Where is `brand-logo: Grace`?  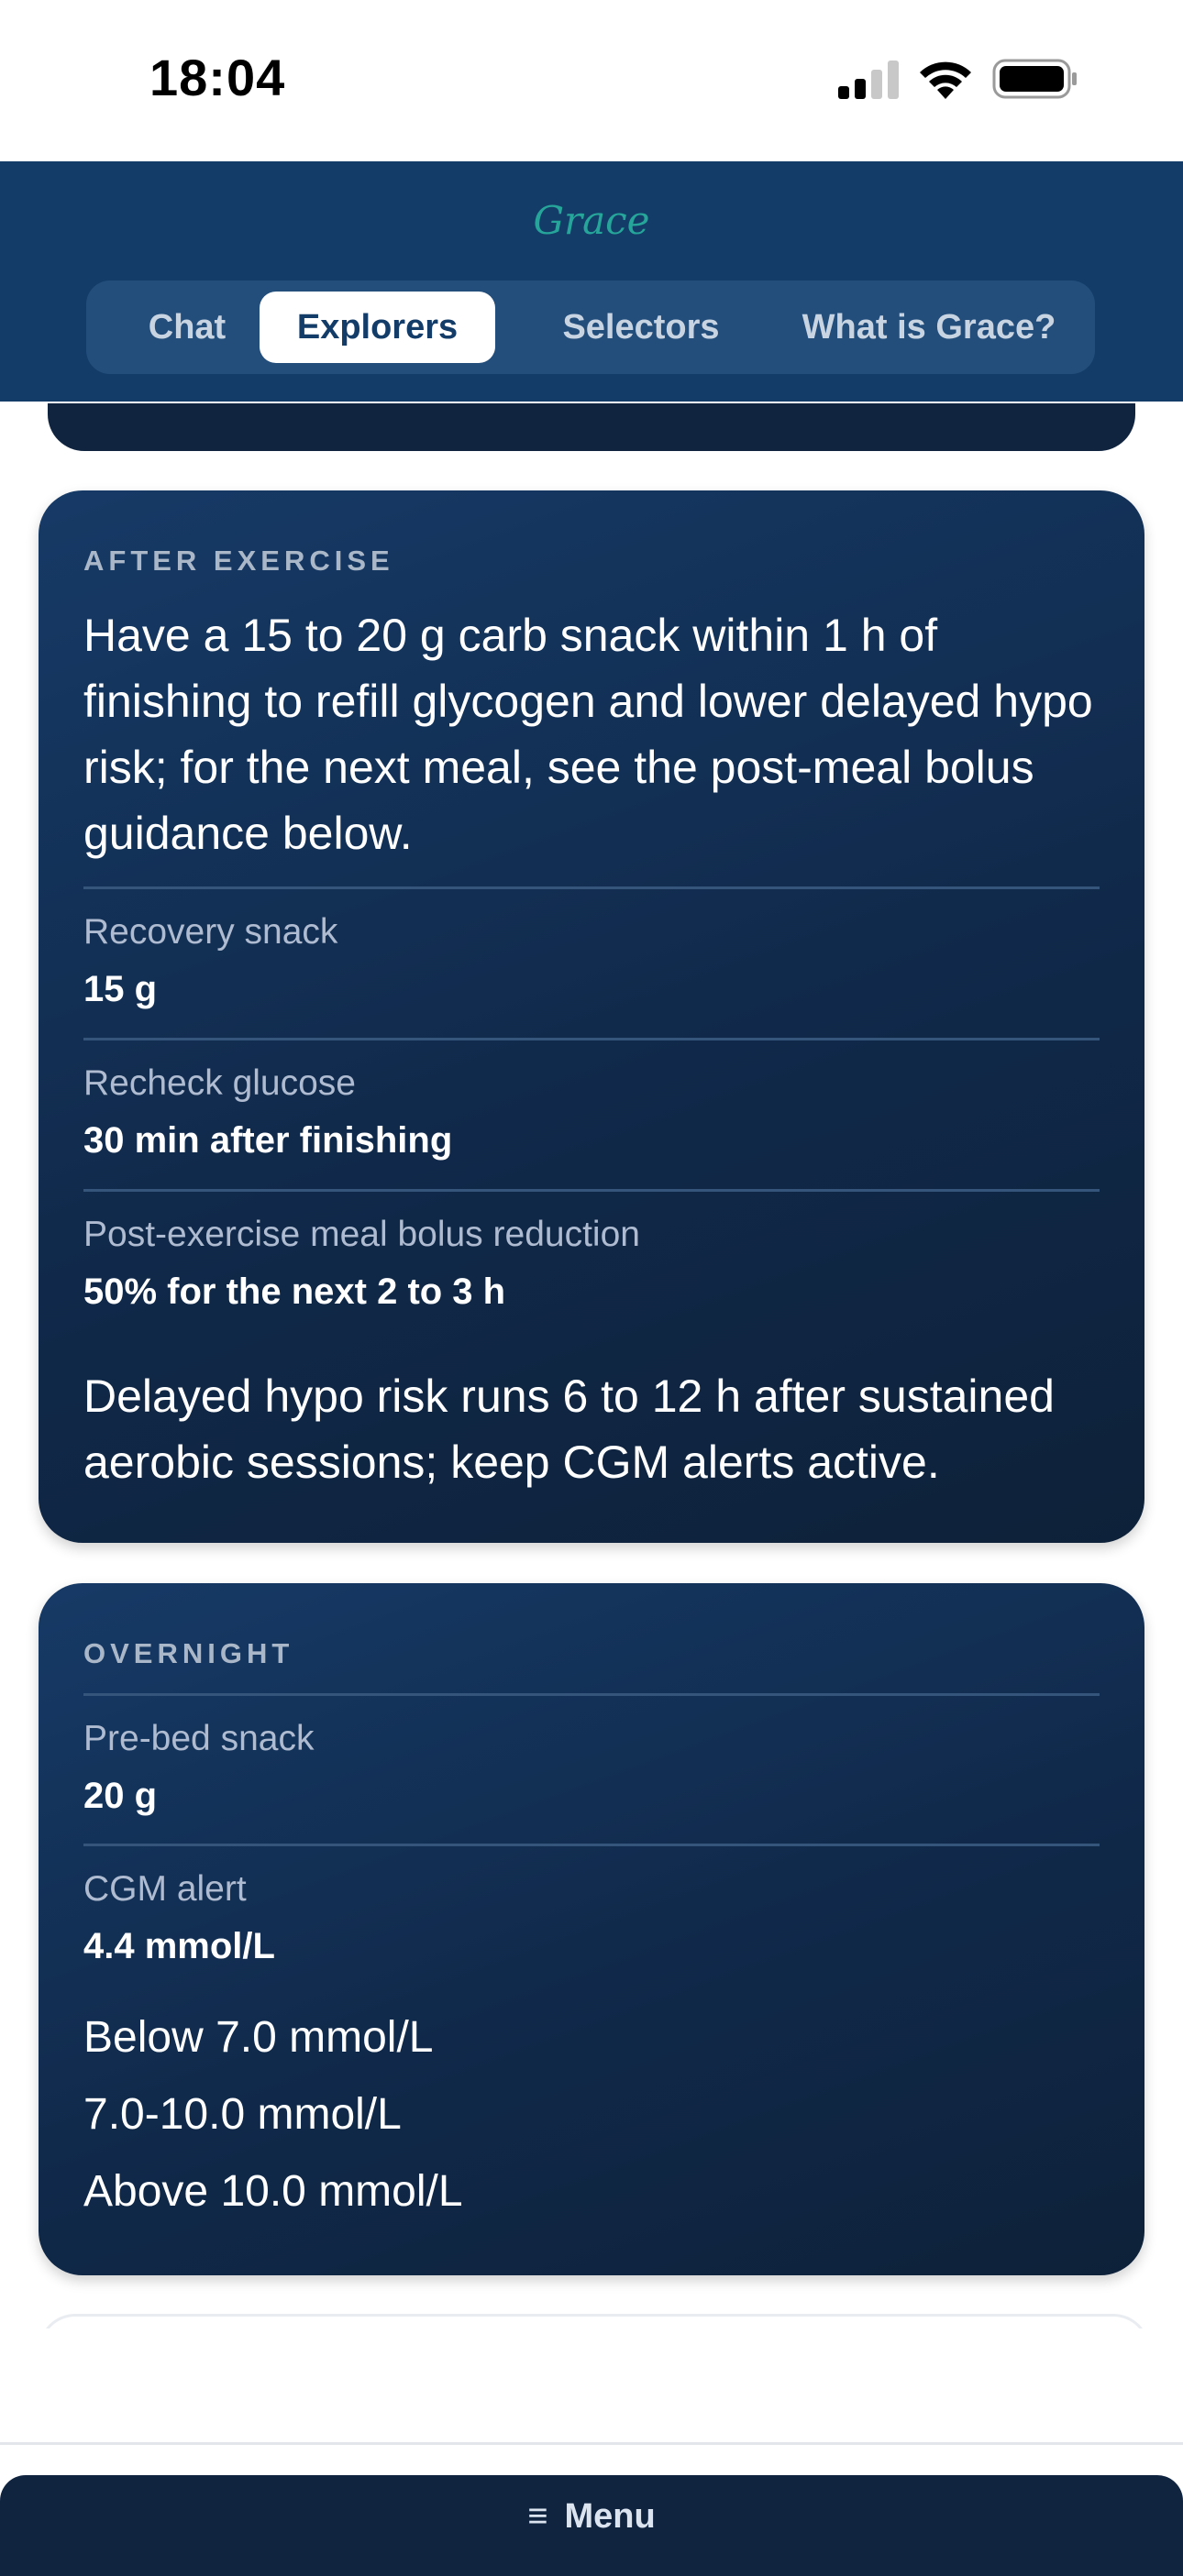
brand-logo: Grace is located at coordinates (591, 220).